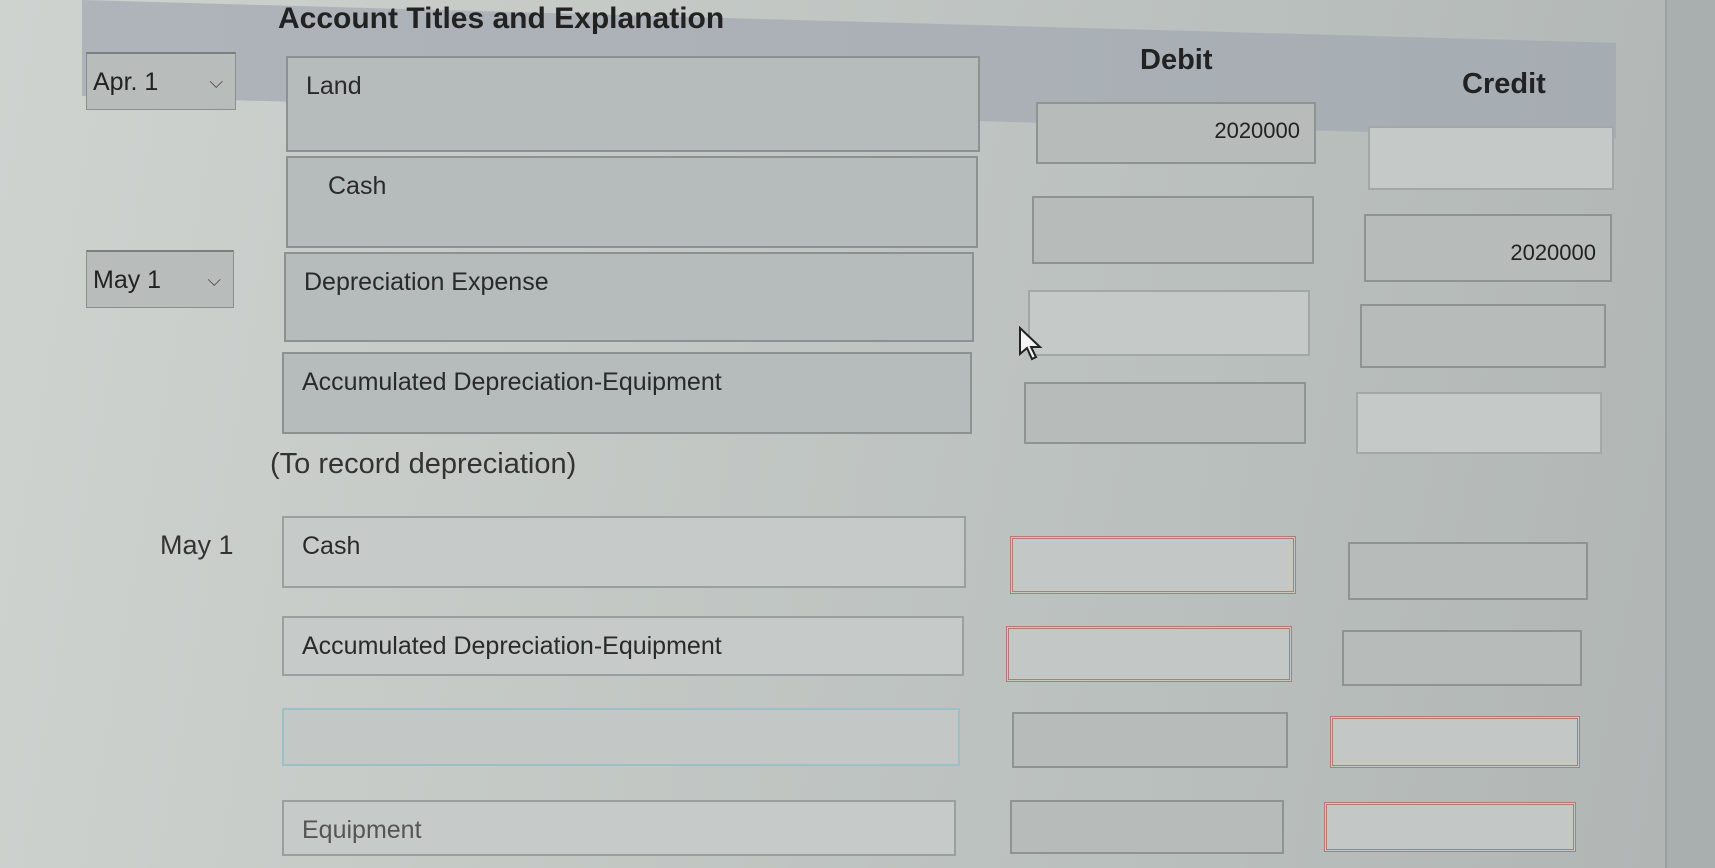 This screenshot has width=1715, height=868. What do you see at coordinates (1491, 158) in the screenshot?
I see `credit-input-land` at bounding box center [1491, 158].